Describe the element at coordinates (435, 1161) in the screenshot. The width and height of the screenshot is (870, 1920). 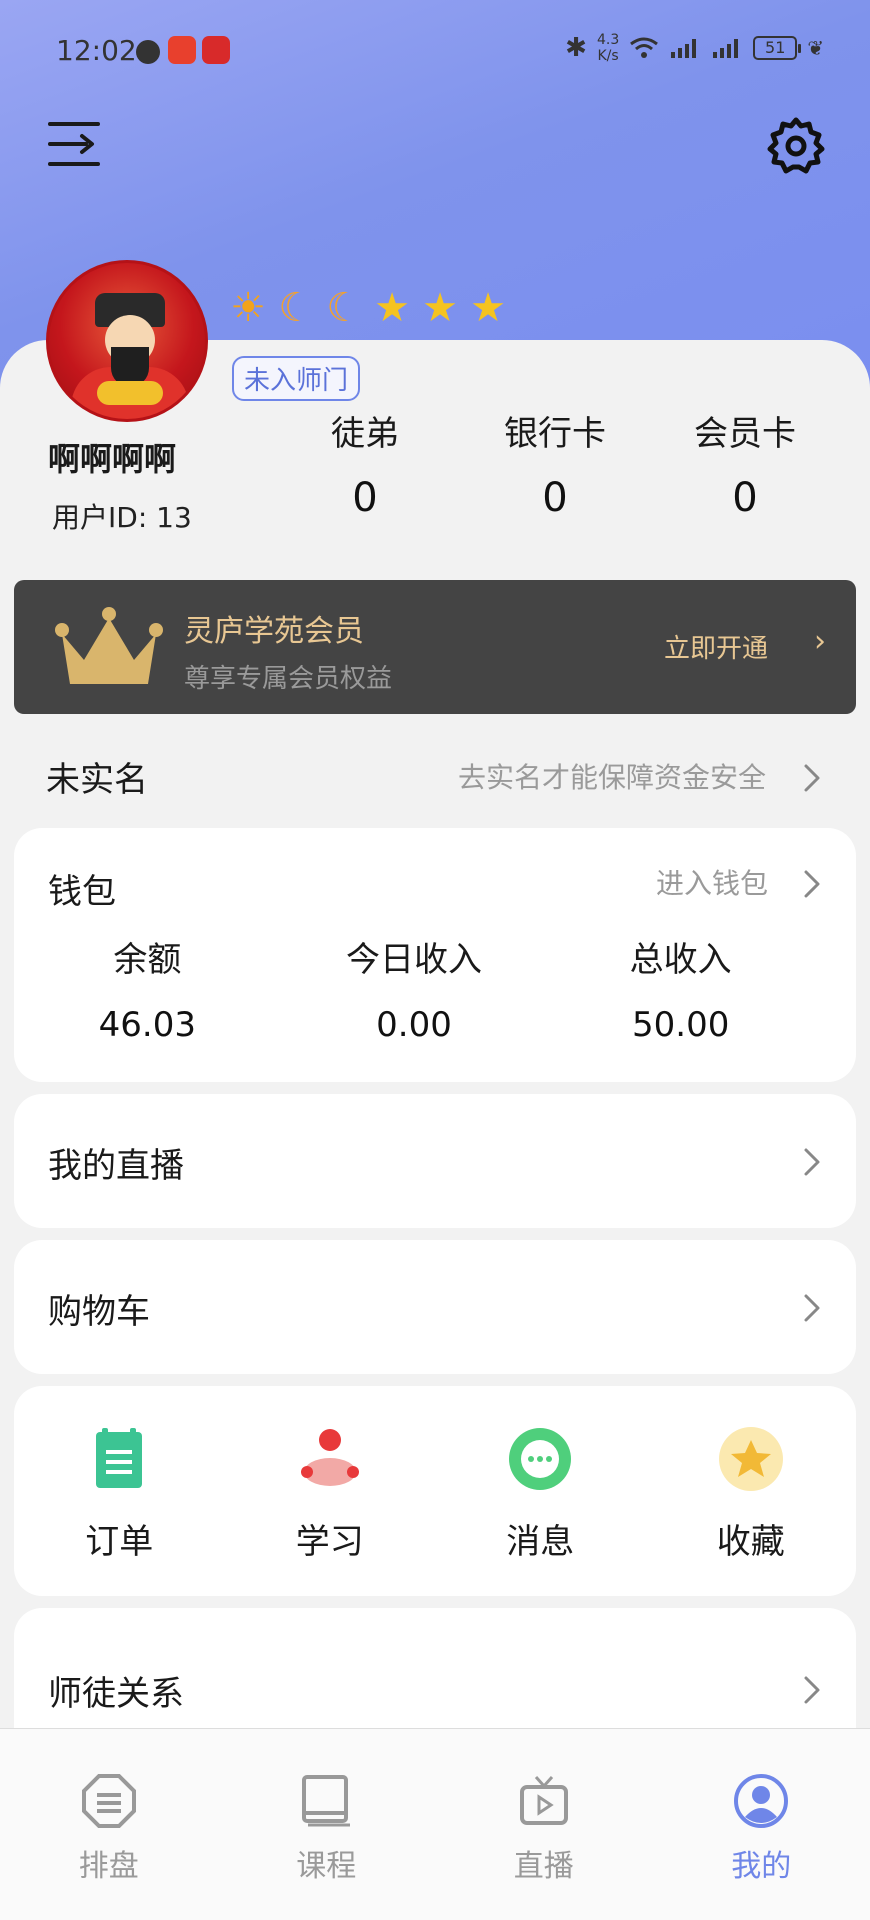
I see `my-live-row: 我的直播` at that location.